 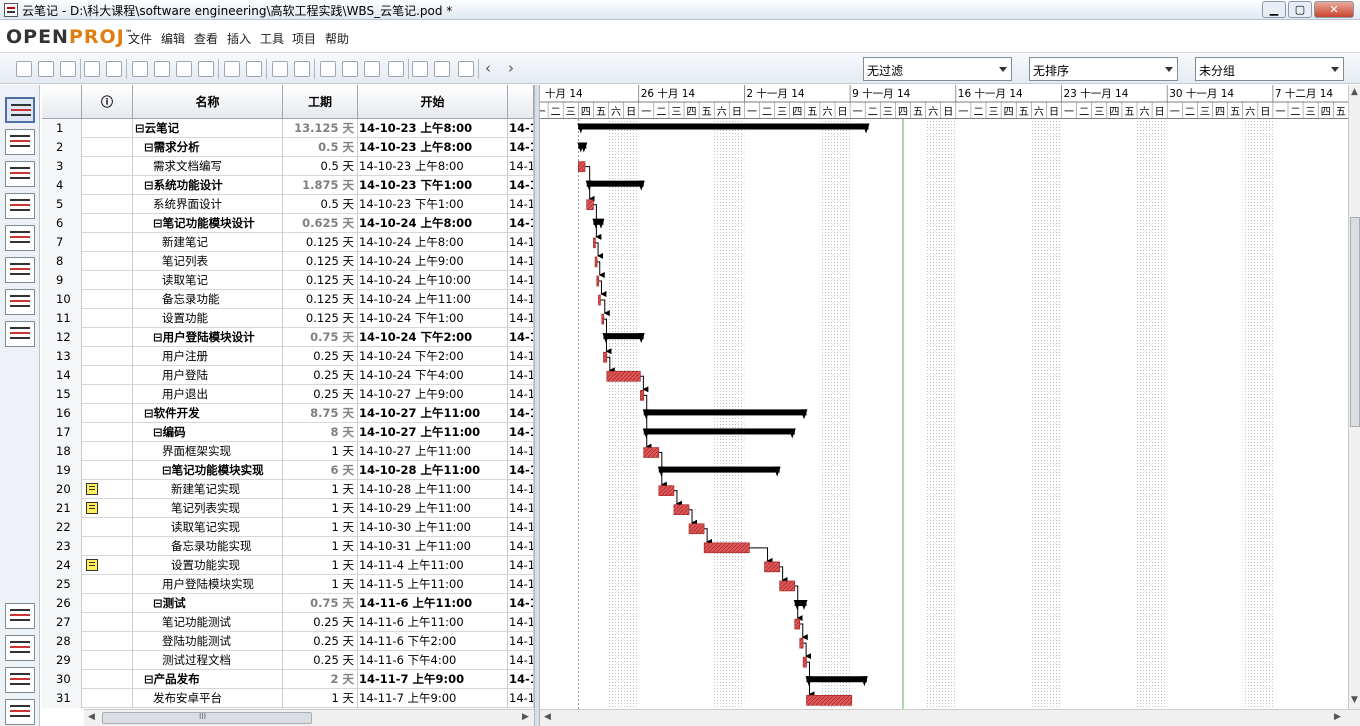 What do you see at coordinates (320, 470) in the screenshot?
I see `row-duration-cell: 6 天` at bounding box center [320, 470].